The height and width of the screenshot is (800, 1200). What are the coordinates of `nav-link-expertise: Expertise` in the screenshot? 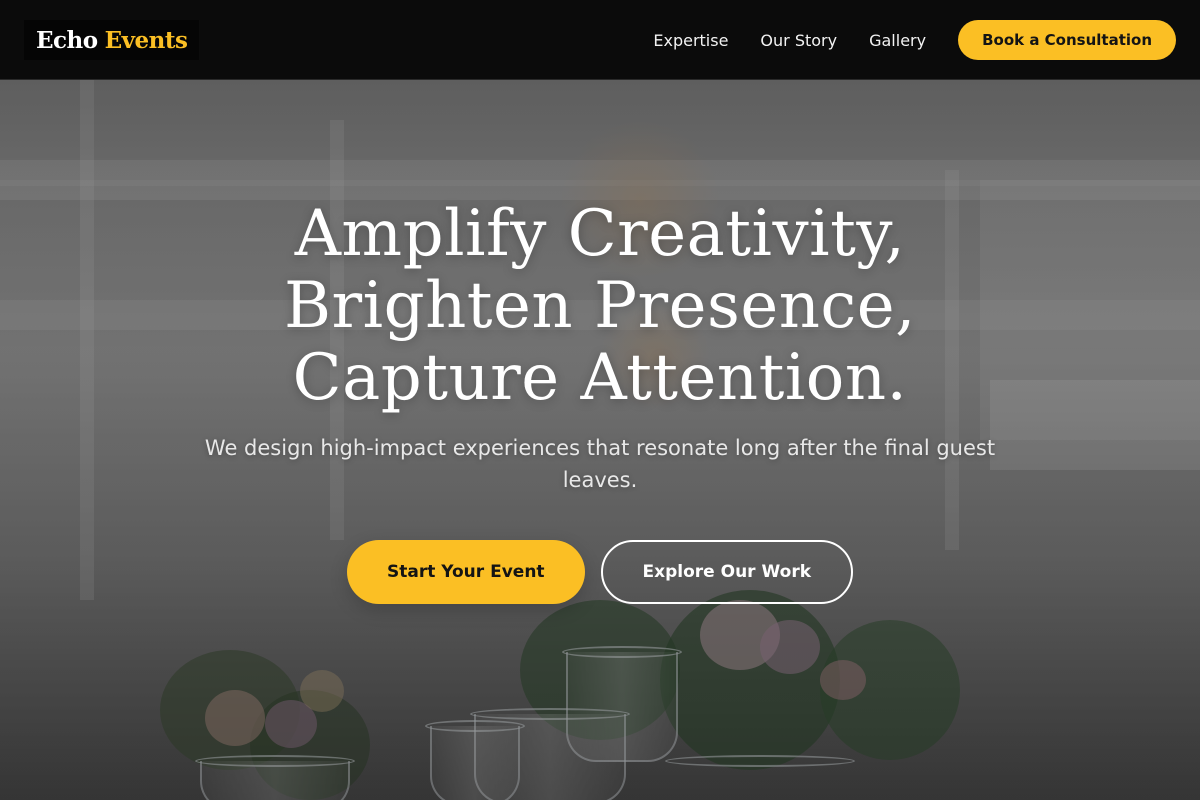 It's located at (690, 40).